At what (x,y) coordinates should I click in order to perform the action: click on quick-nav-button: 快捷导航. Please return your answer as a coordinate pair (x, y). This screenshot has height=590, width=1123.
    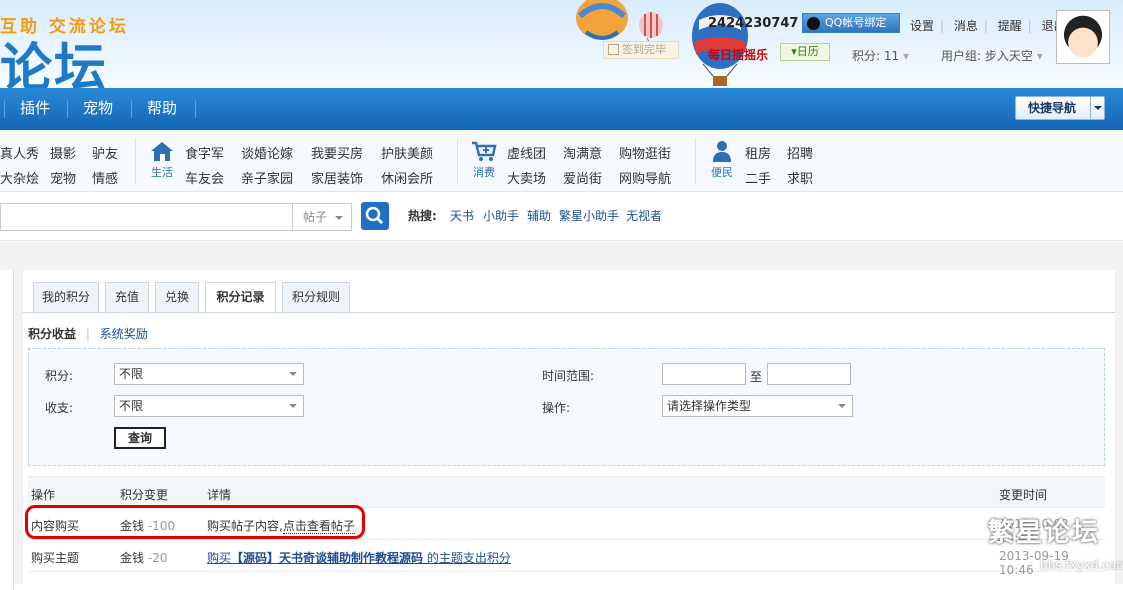
    Looking at the image, I should click on (1060, 108).